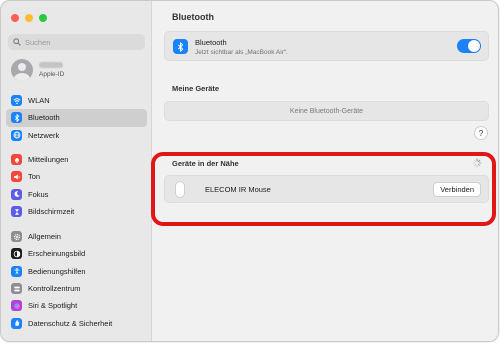  I want to click on sidebar-item-label: Bedienungshilfen, so click(57, 271).